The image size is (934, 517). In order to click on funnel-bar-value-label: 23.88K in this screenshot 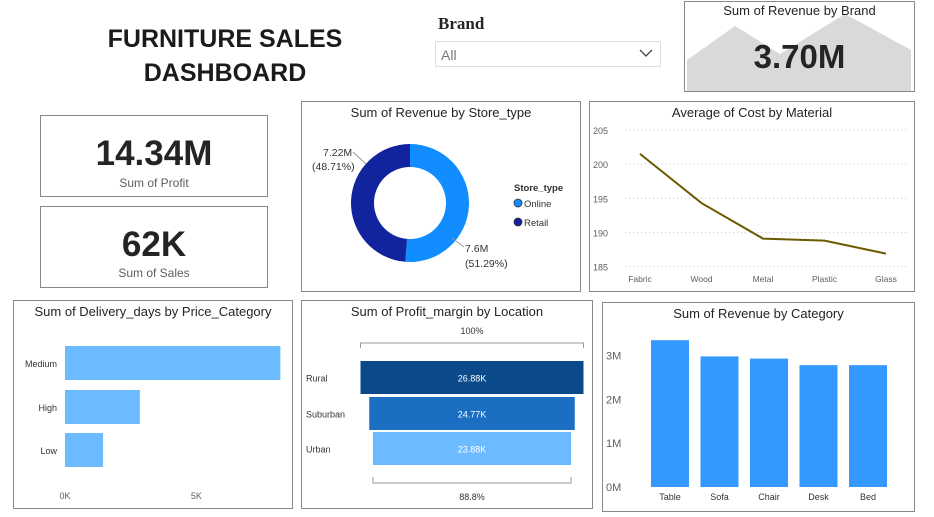, I will do `click(472, 450)`.